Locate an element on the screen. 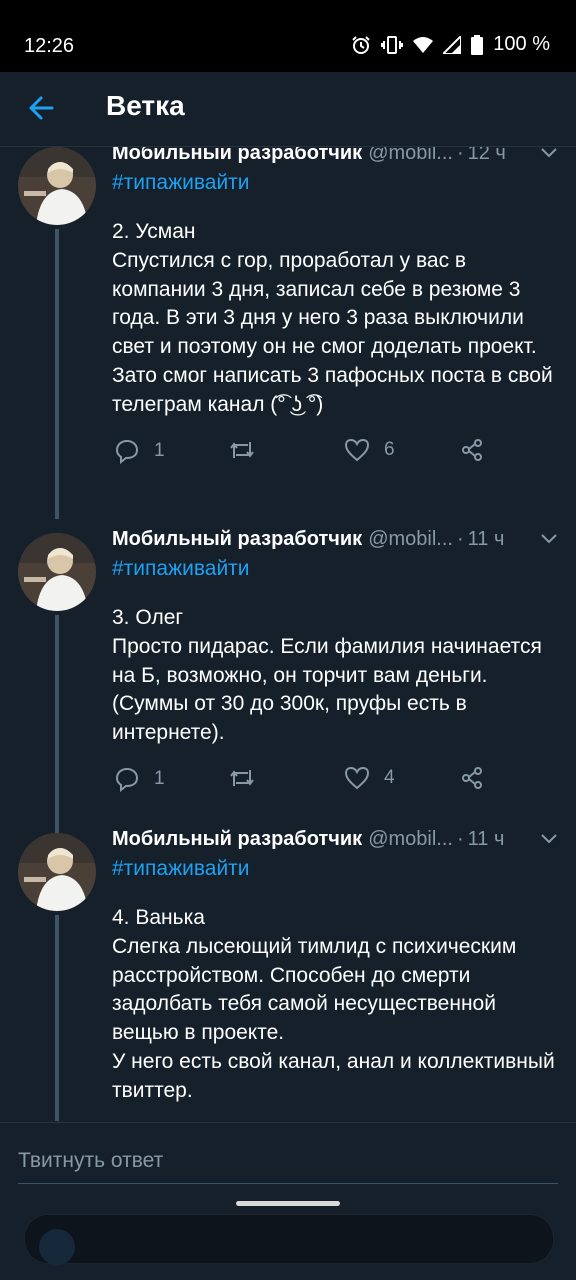  arrow-left-icon is located at coordinates (41, 108).